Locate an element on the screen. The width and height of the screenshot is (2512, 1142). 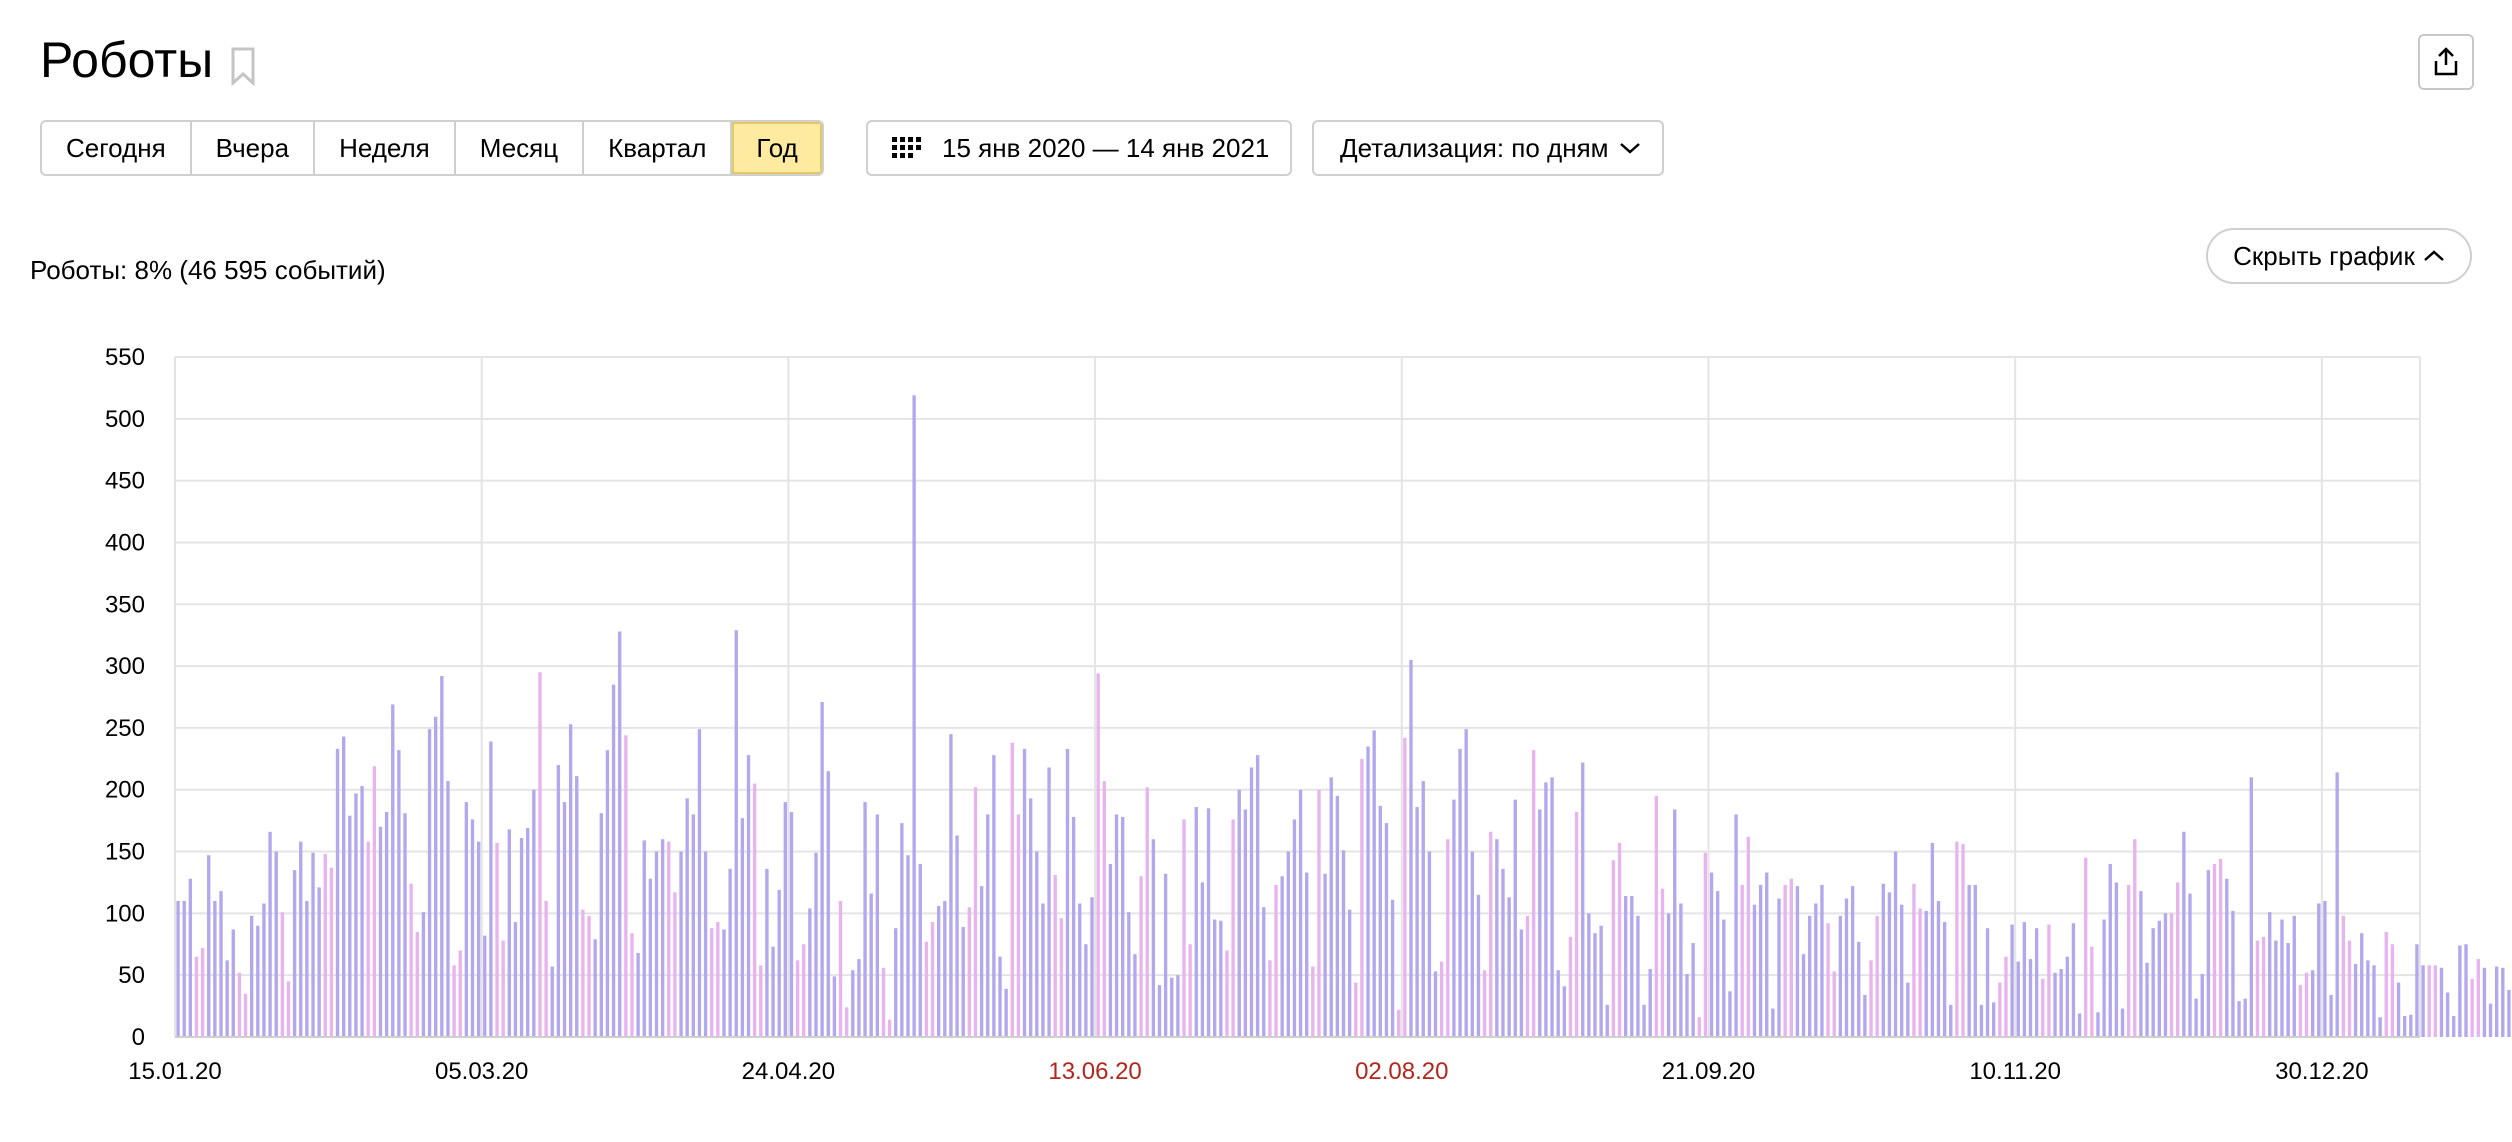
y-tick-label: 300 is located at coordinates (125, 666).